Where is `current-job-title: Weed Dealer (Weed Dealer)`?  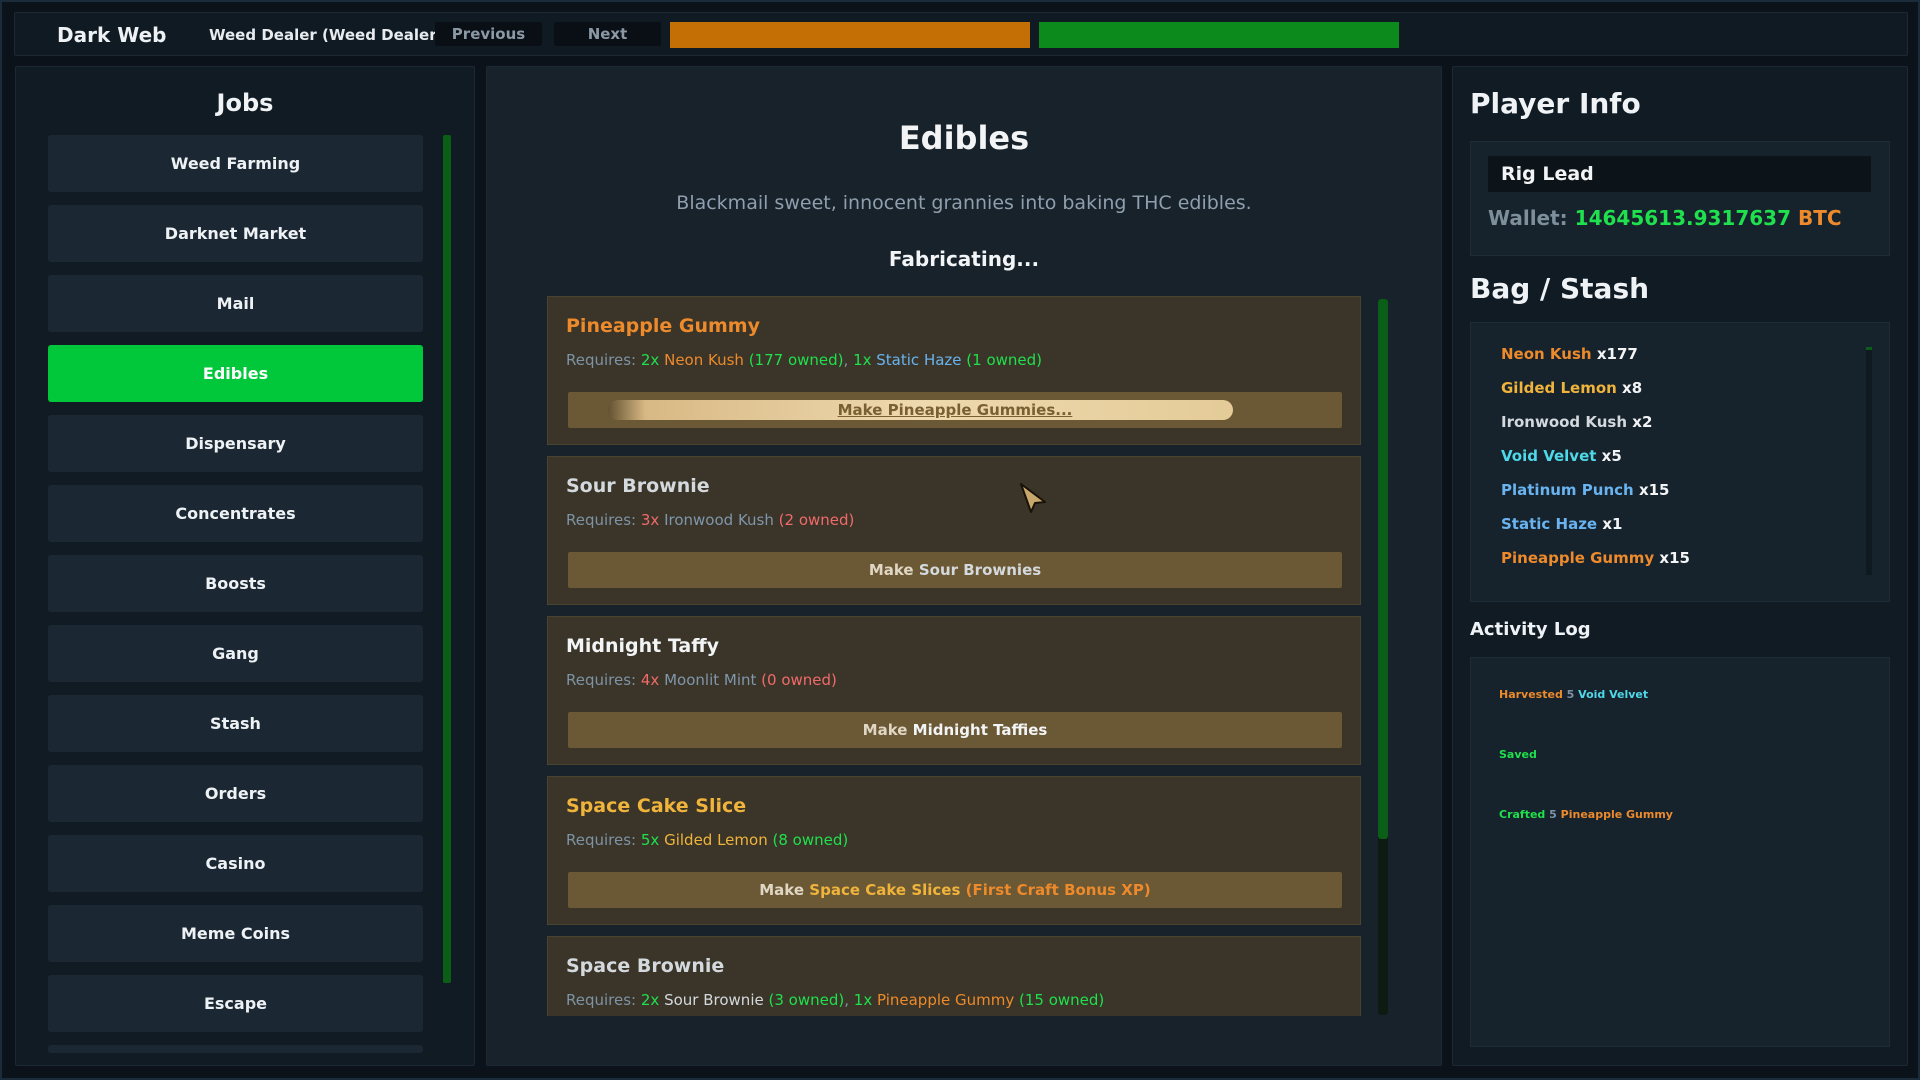
current-job-title: Weed Dealer (Weed Dealer) is located at coordinates (326, 35).